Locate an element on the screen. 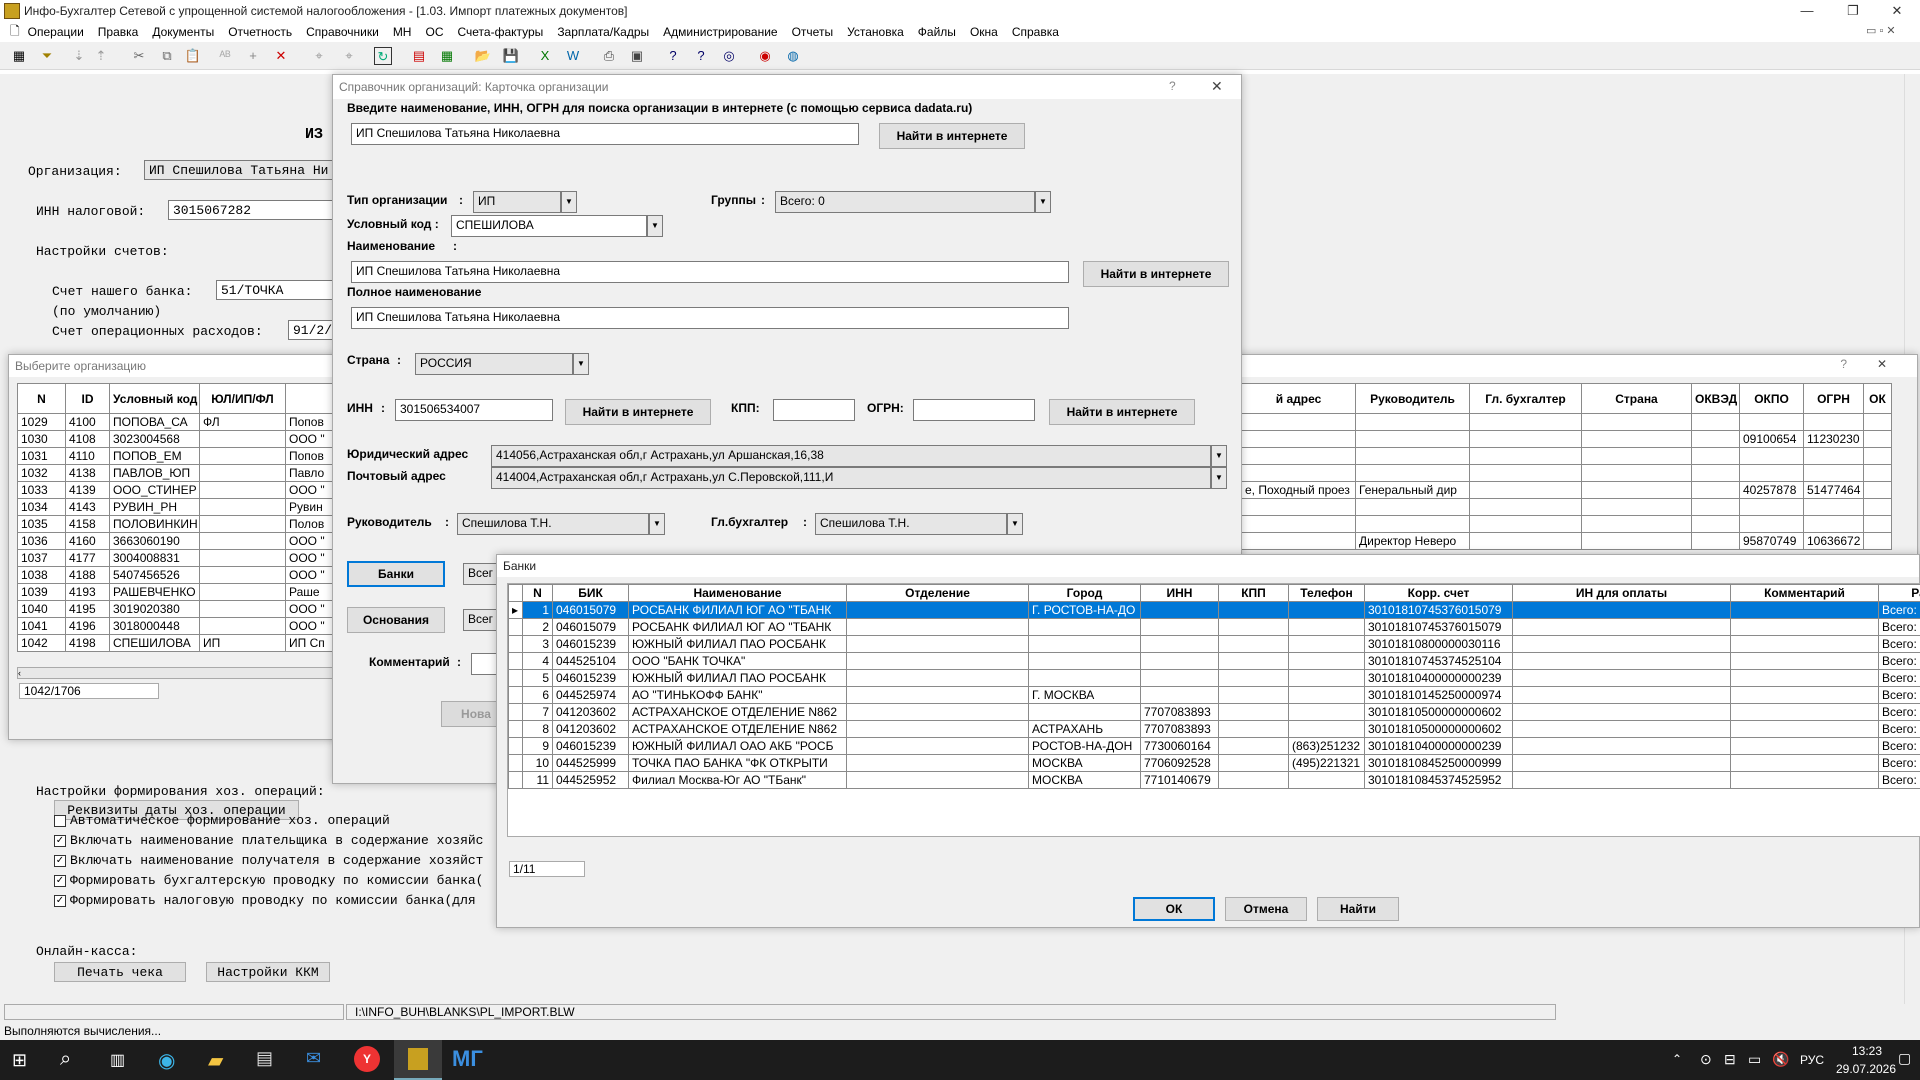 Image resolution: width=1920 pixels, height=1080 pixels. type-dropdown-icon: ▼ is located at coordinates (569, 202).